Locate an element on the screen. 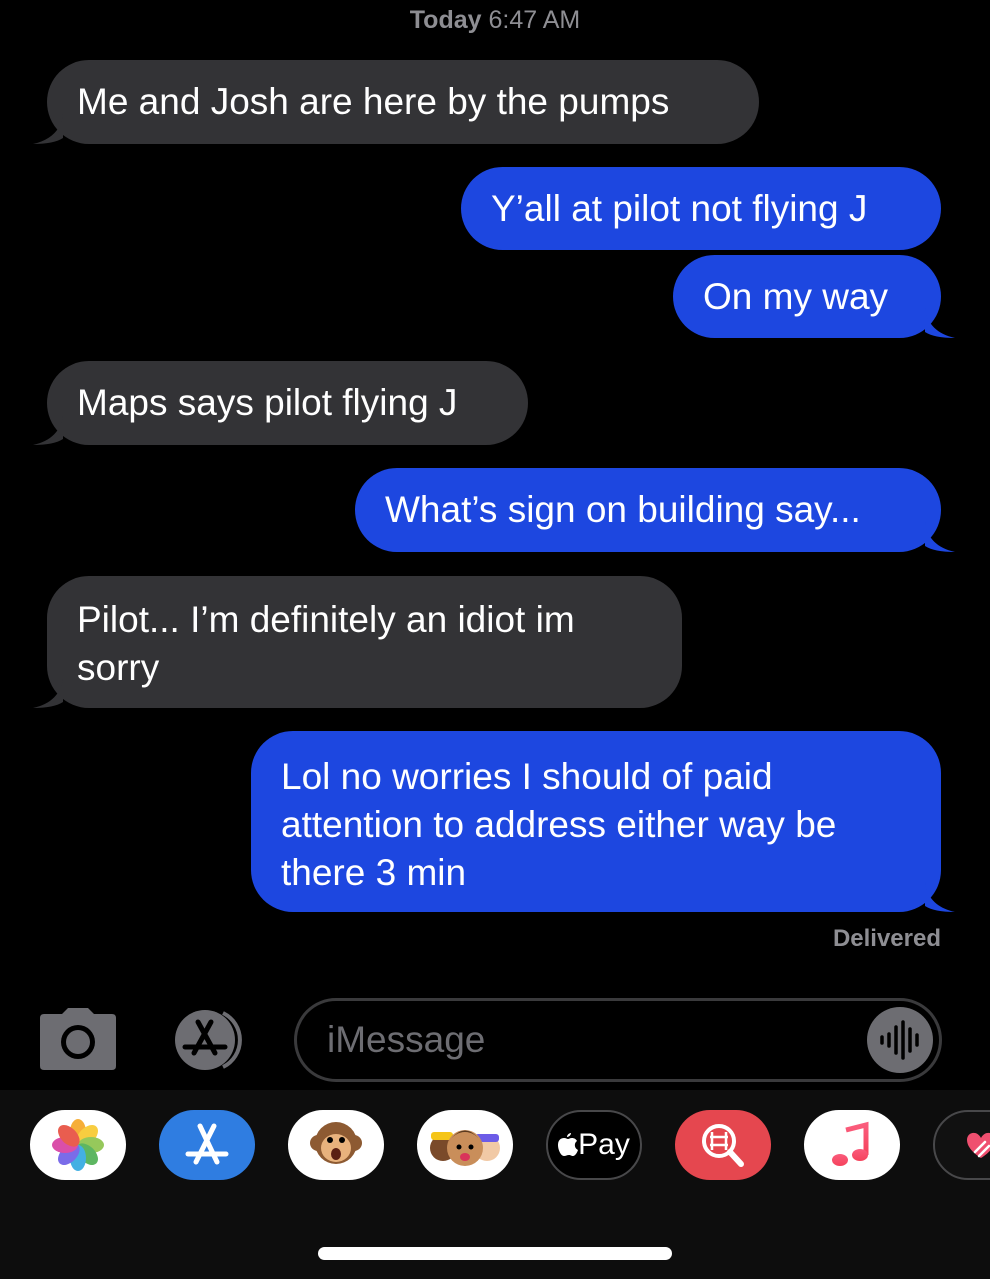 The width and height of the screenshot is (990, 1279). apple-pay-app: Pay is located at coordinates (594, 1145).